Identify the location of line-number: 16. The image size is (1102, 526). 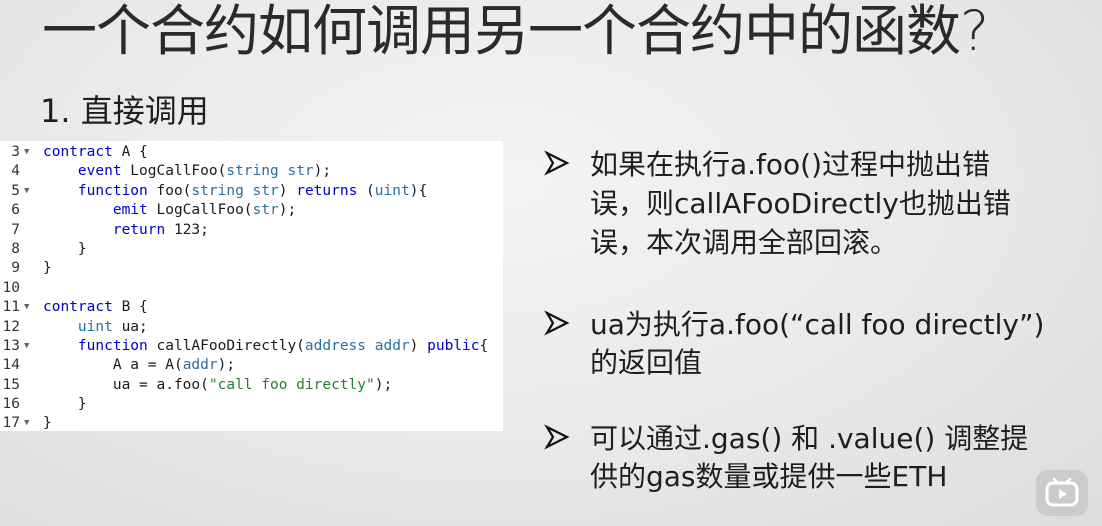
(11, 404).